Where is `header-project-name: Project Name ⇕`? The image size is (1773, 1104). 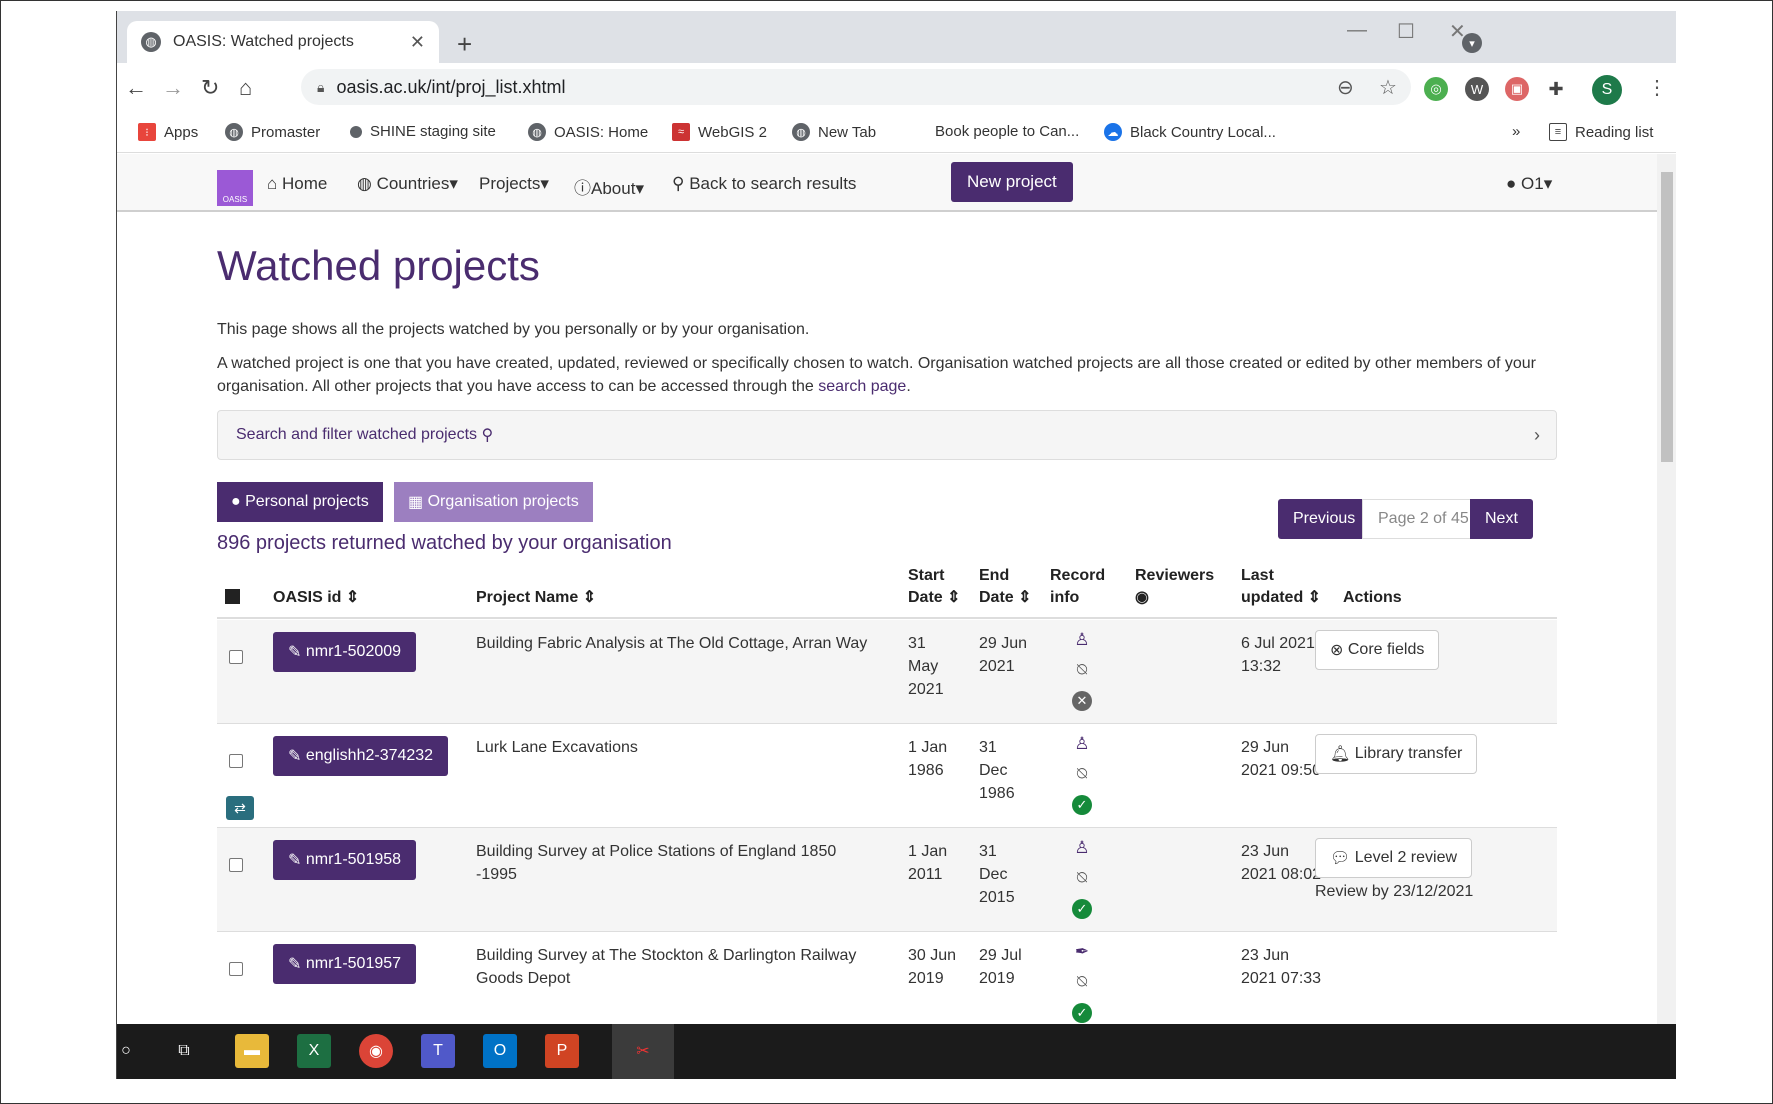
header-project-name: Project Name ⇕ is located at coordinates (536, 598).